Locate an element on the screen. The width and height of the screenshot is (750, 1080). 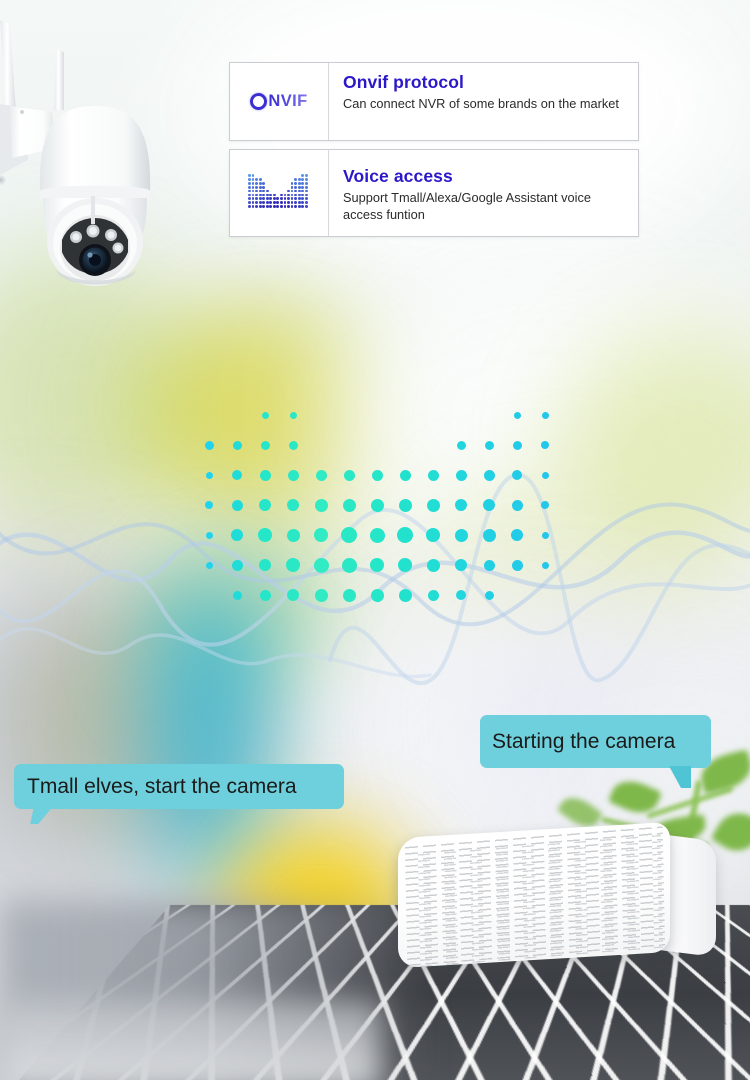
audio-equalizer-dot-matrix is located at coordinates (380, 510).